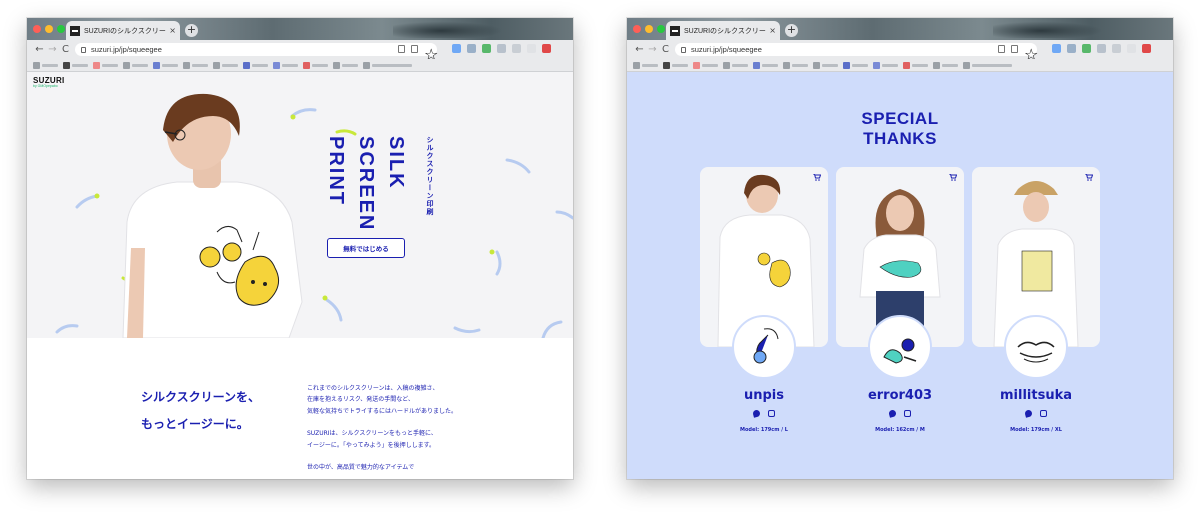 The width and height of the screenshot is (1200, 515). I want to click on artist-avatar-millitsuka, so click(1036, 347).